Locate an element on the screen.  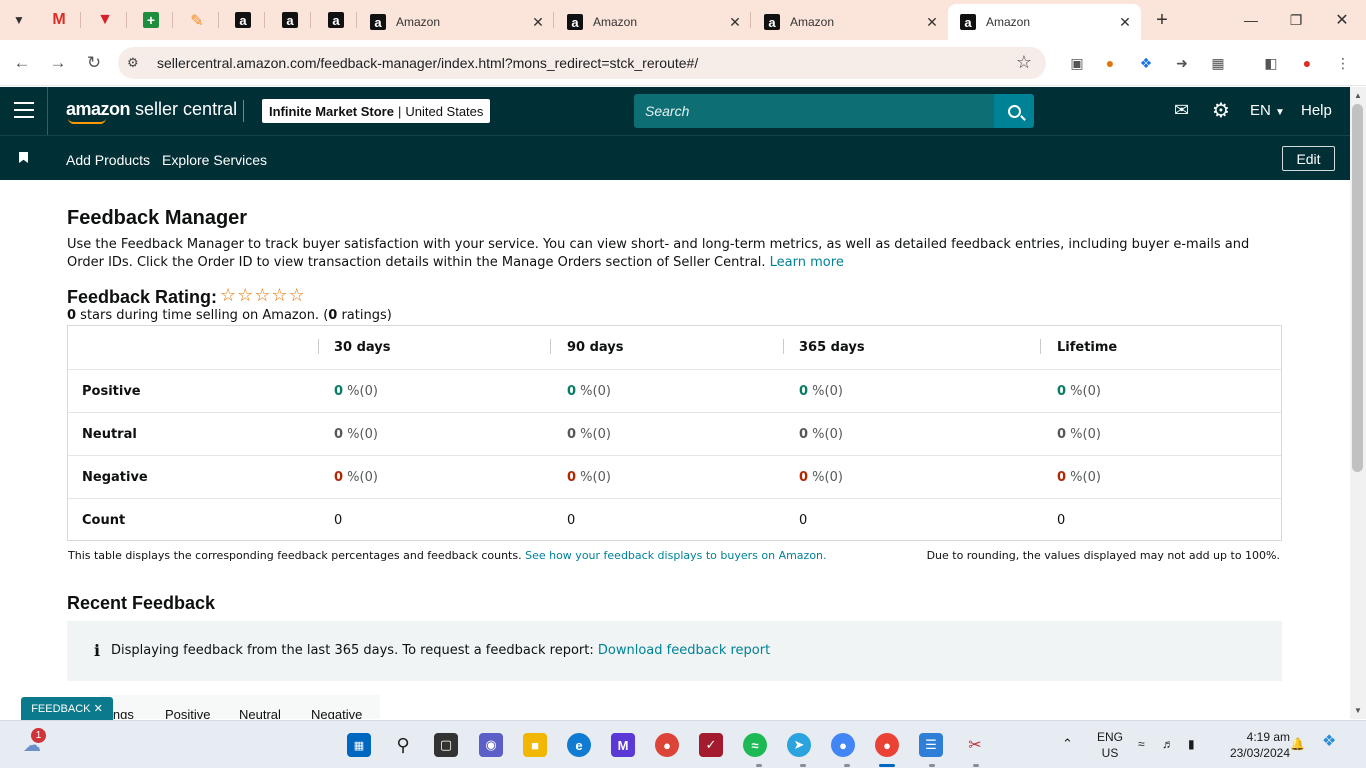
star-rating: ☆☆☆☆☆ is located at coordinates (263, 295).